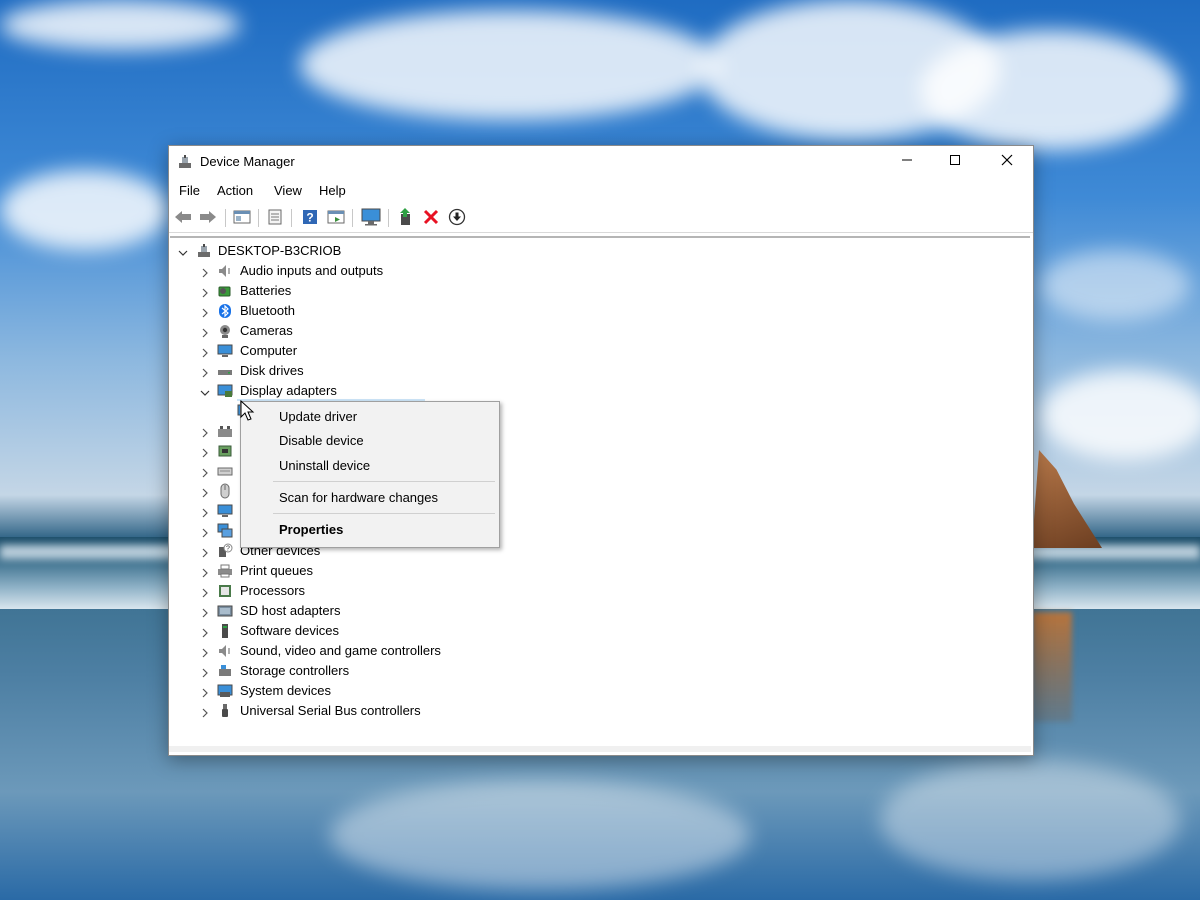 Image resolution: width=1200 pixels, height=900 pixels. What do you see at coordinates (371, 218) in the screenshot?
I see `scan-hardware-button` at bounding box center [371, 218].